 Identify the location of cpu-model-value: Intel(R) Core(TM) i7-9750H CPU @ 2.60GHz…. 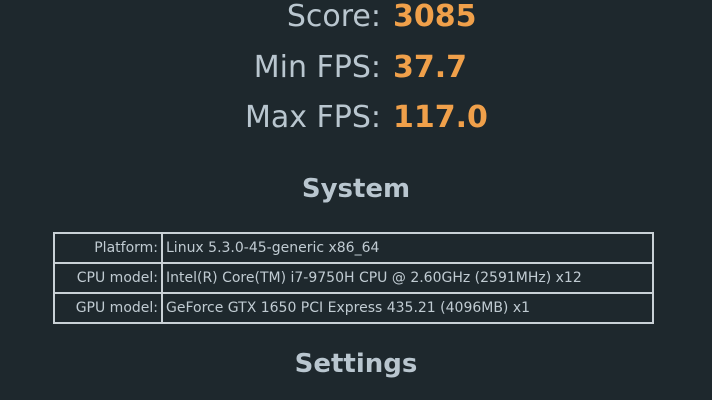
(407, 278).